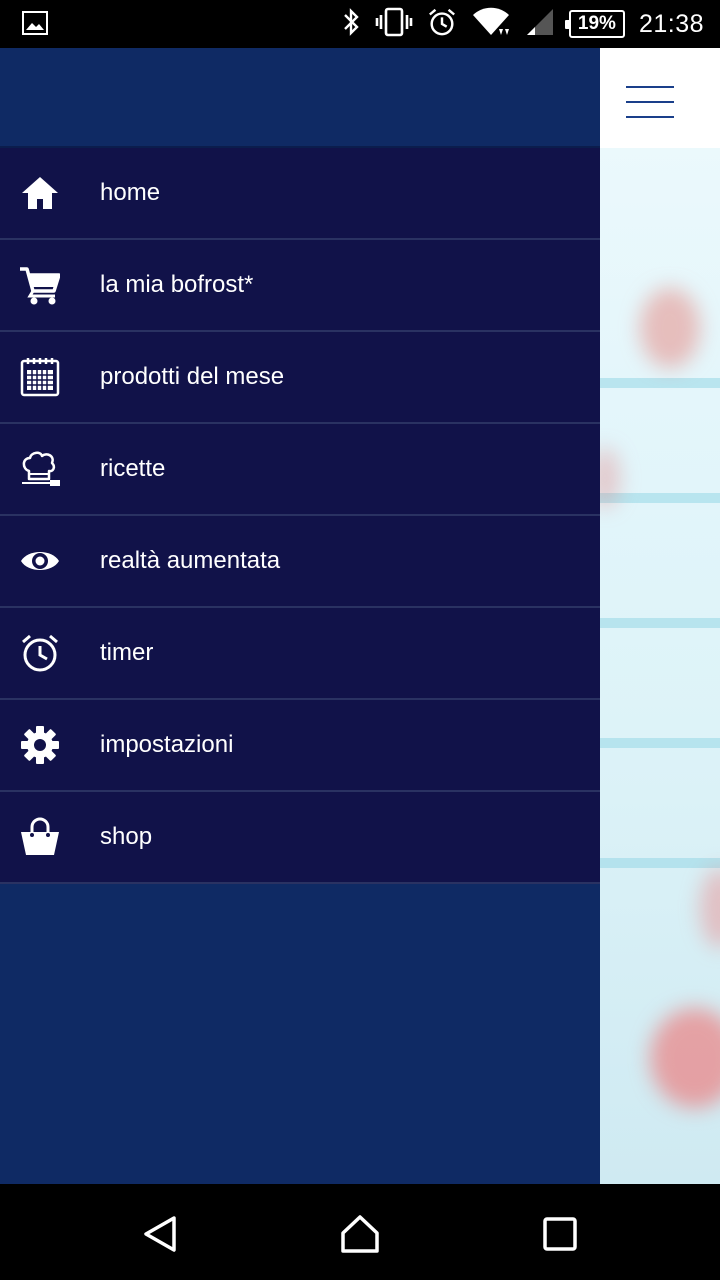 Image resolution: width=720 pixels, height=1280 pixels. I want to click on app-header, so click(660, 98).